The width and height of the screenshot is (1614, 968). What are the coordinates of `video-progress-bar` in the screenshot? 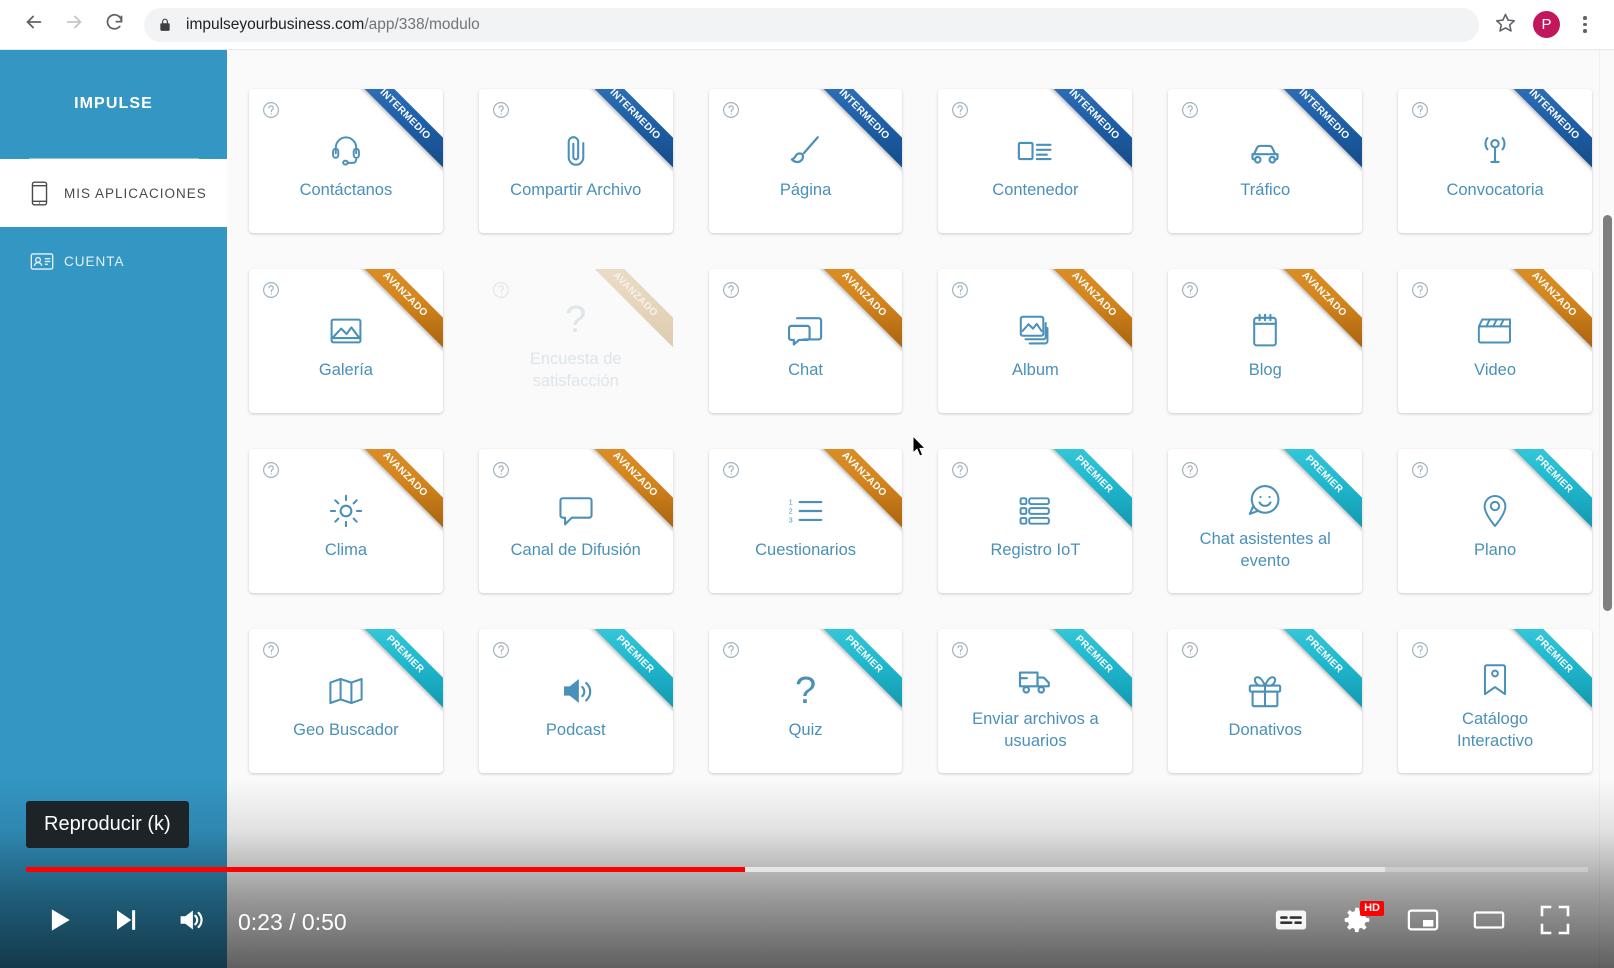 It's located at (807, 869).